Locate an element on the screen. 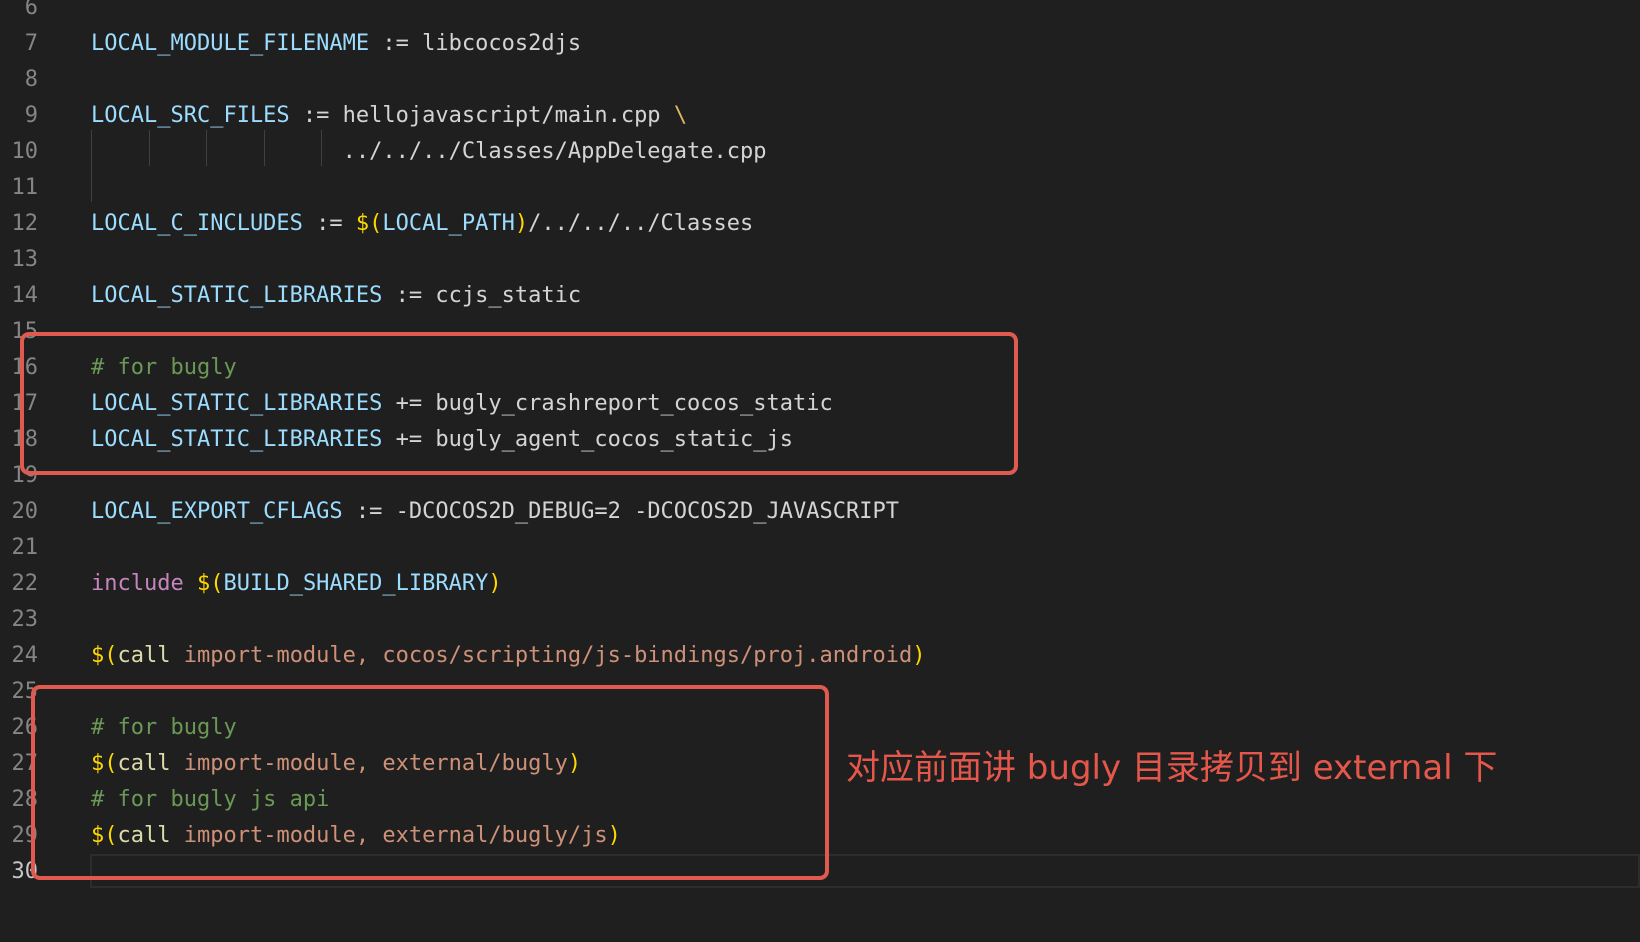  line-number: 6 is located at coordinates (31, 10).